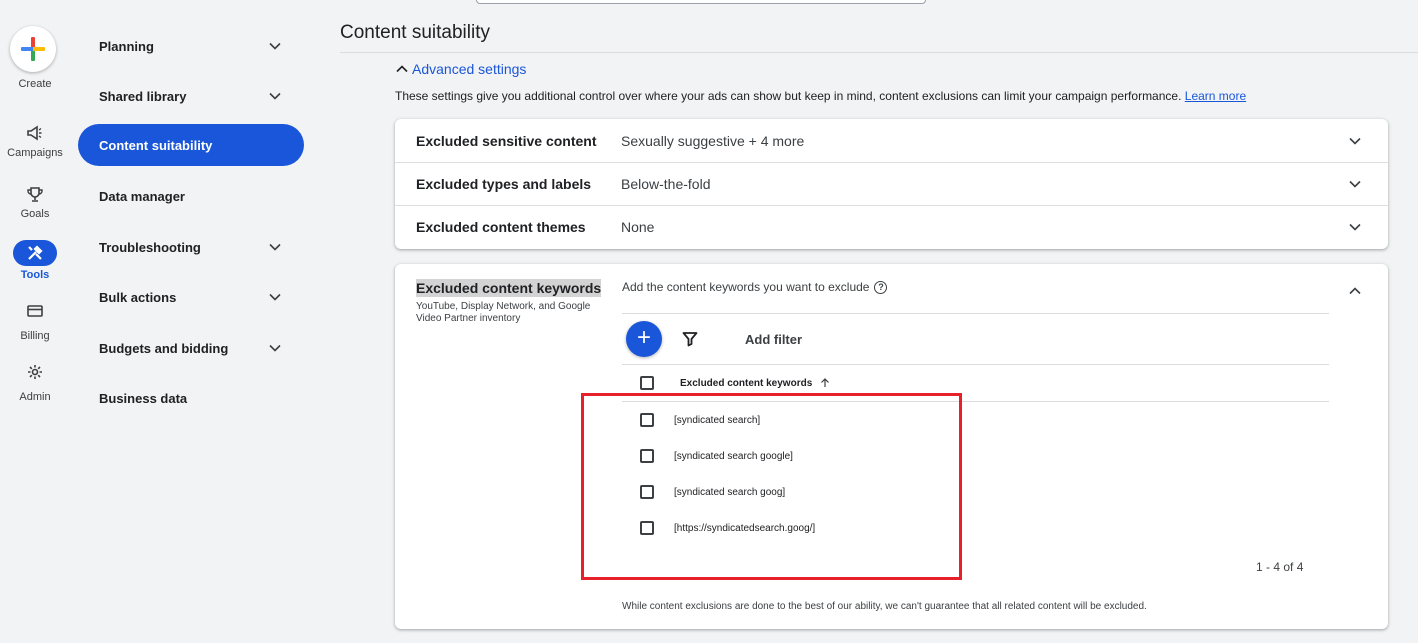 The image size is (1418, 643). What do you see at coordinates (35, 153) in the screenshot?
I see `rail-item-campaigns: Campaigns` at bounding box center [35, 153].